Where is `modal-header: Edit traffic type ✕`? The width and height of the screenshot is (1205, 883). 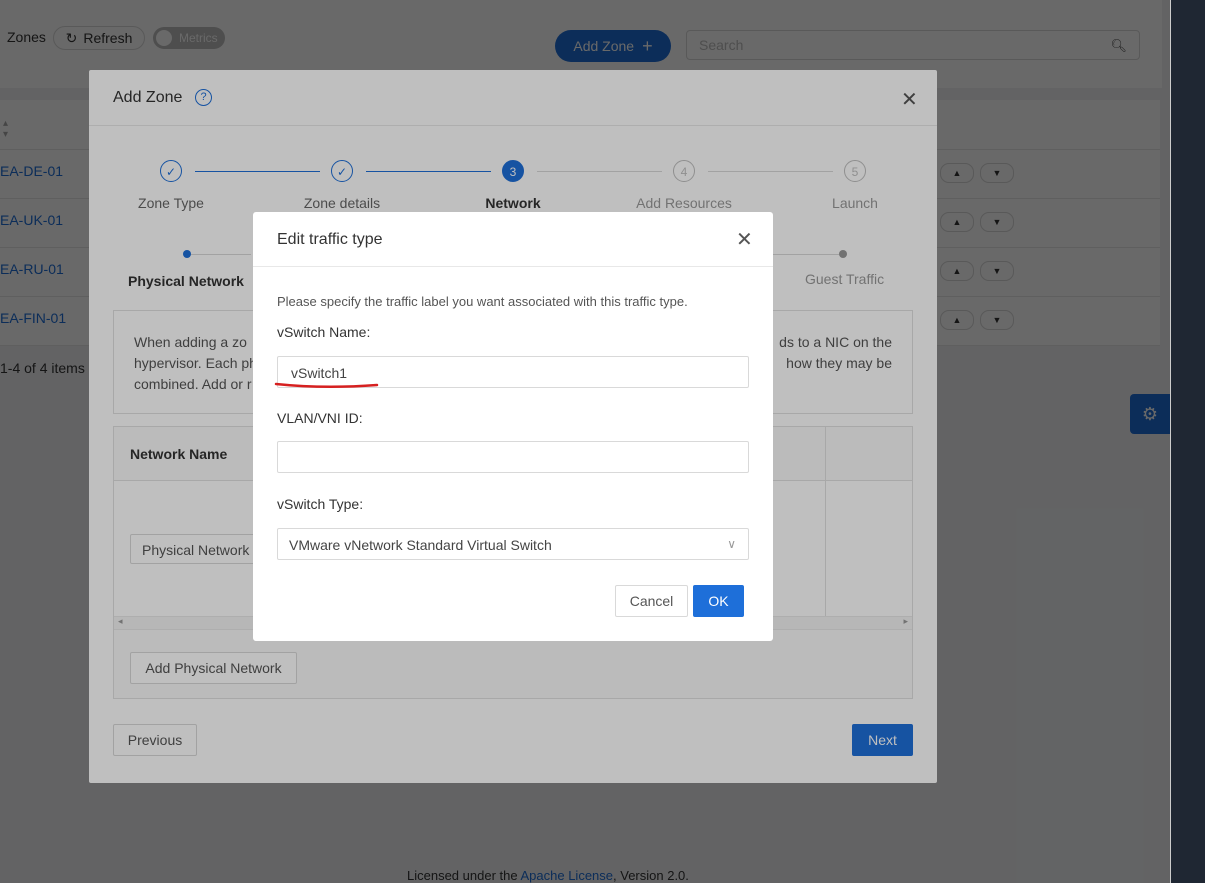 modal-header: Edit traffic type ✕ is located at coordinates (513, 239).